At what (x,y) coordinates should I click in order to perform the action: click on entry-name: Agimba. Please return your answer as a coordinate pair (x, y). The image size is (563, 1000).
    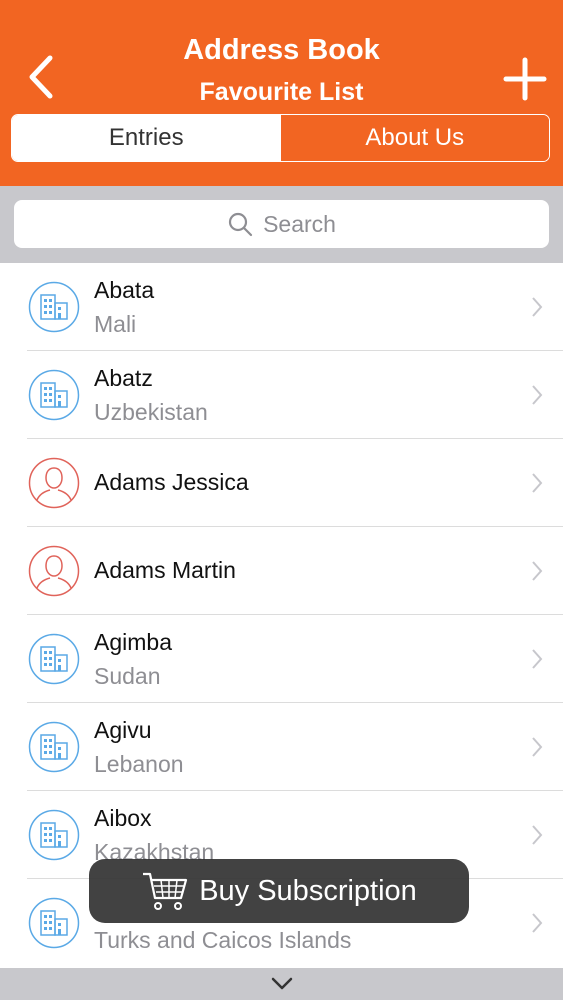
    Looking at the image, I should click on (133, 642).